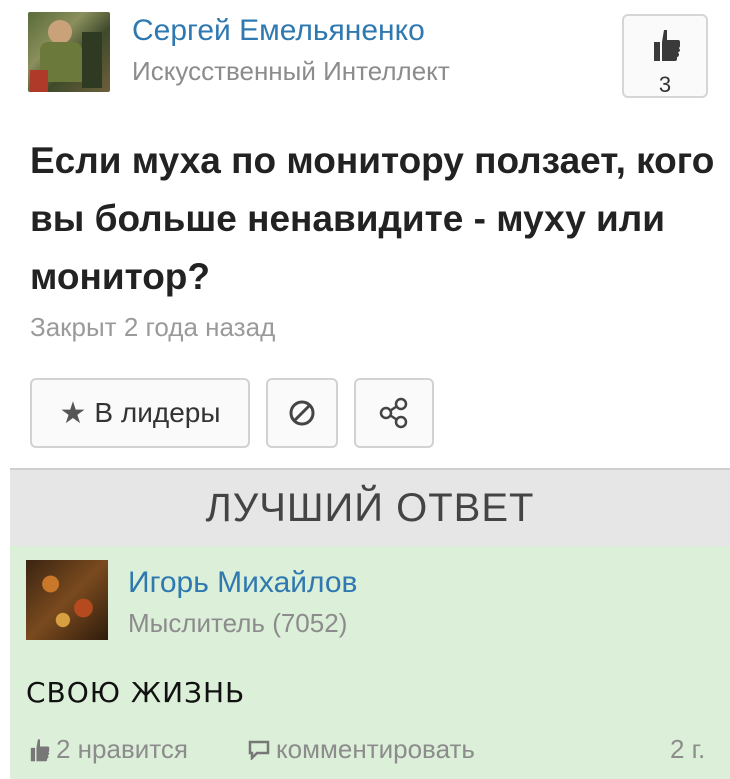 This screenshot has height=779, width=730. I want to click on best-answer-header: ЛУЧШИЙ ОТВЕТ, so click(370, 507).